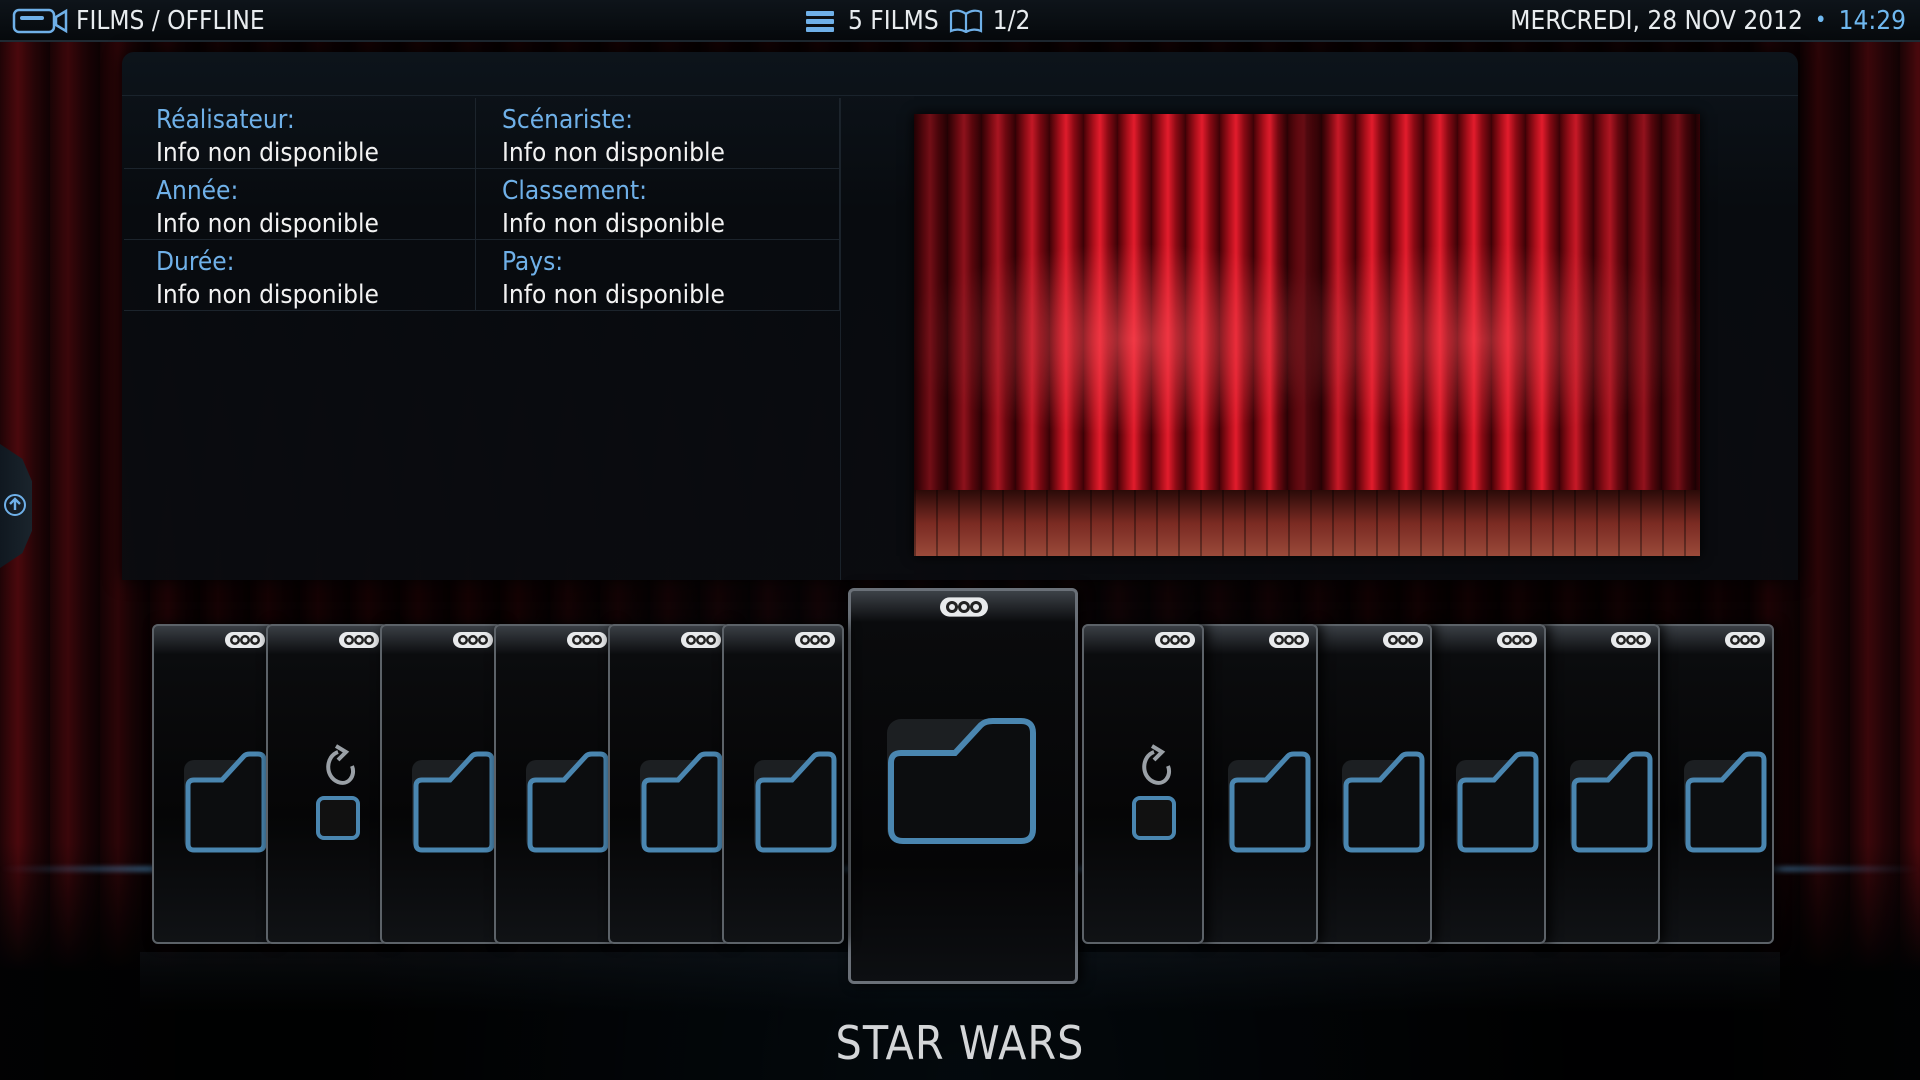 The width and height of the screenshot is (1920, 1080). I want to click on breadcrumb: FILMS / OFFLINE, so click(138, 21).